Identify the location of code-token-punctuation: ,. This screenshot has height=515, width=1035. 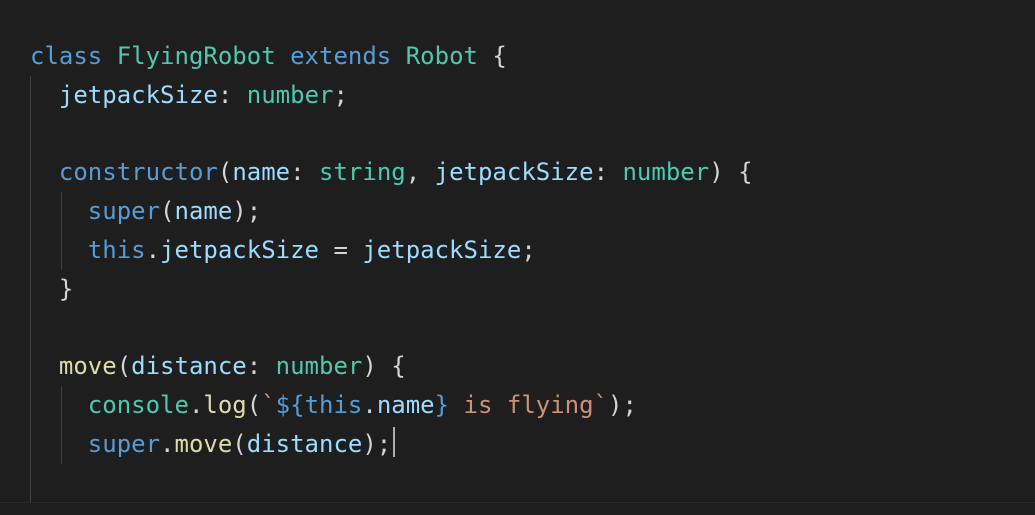
(420, 172).